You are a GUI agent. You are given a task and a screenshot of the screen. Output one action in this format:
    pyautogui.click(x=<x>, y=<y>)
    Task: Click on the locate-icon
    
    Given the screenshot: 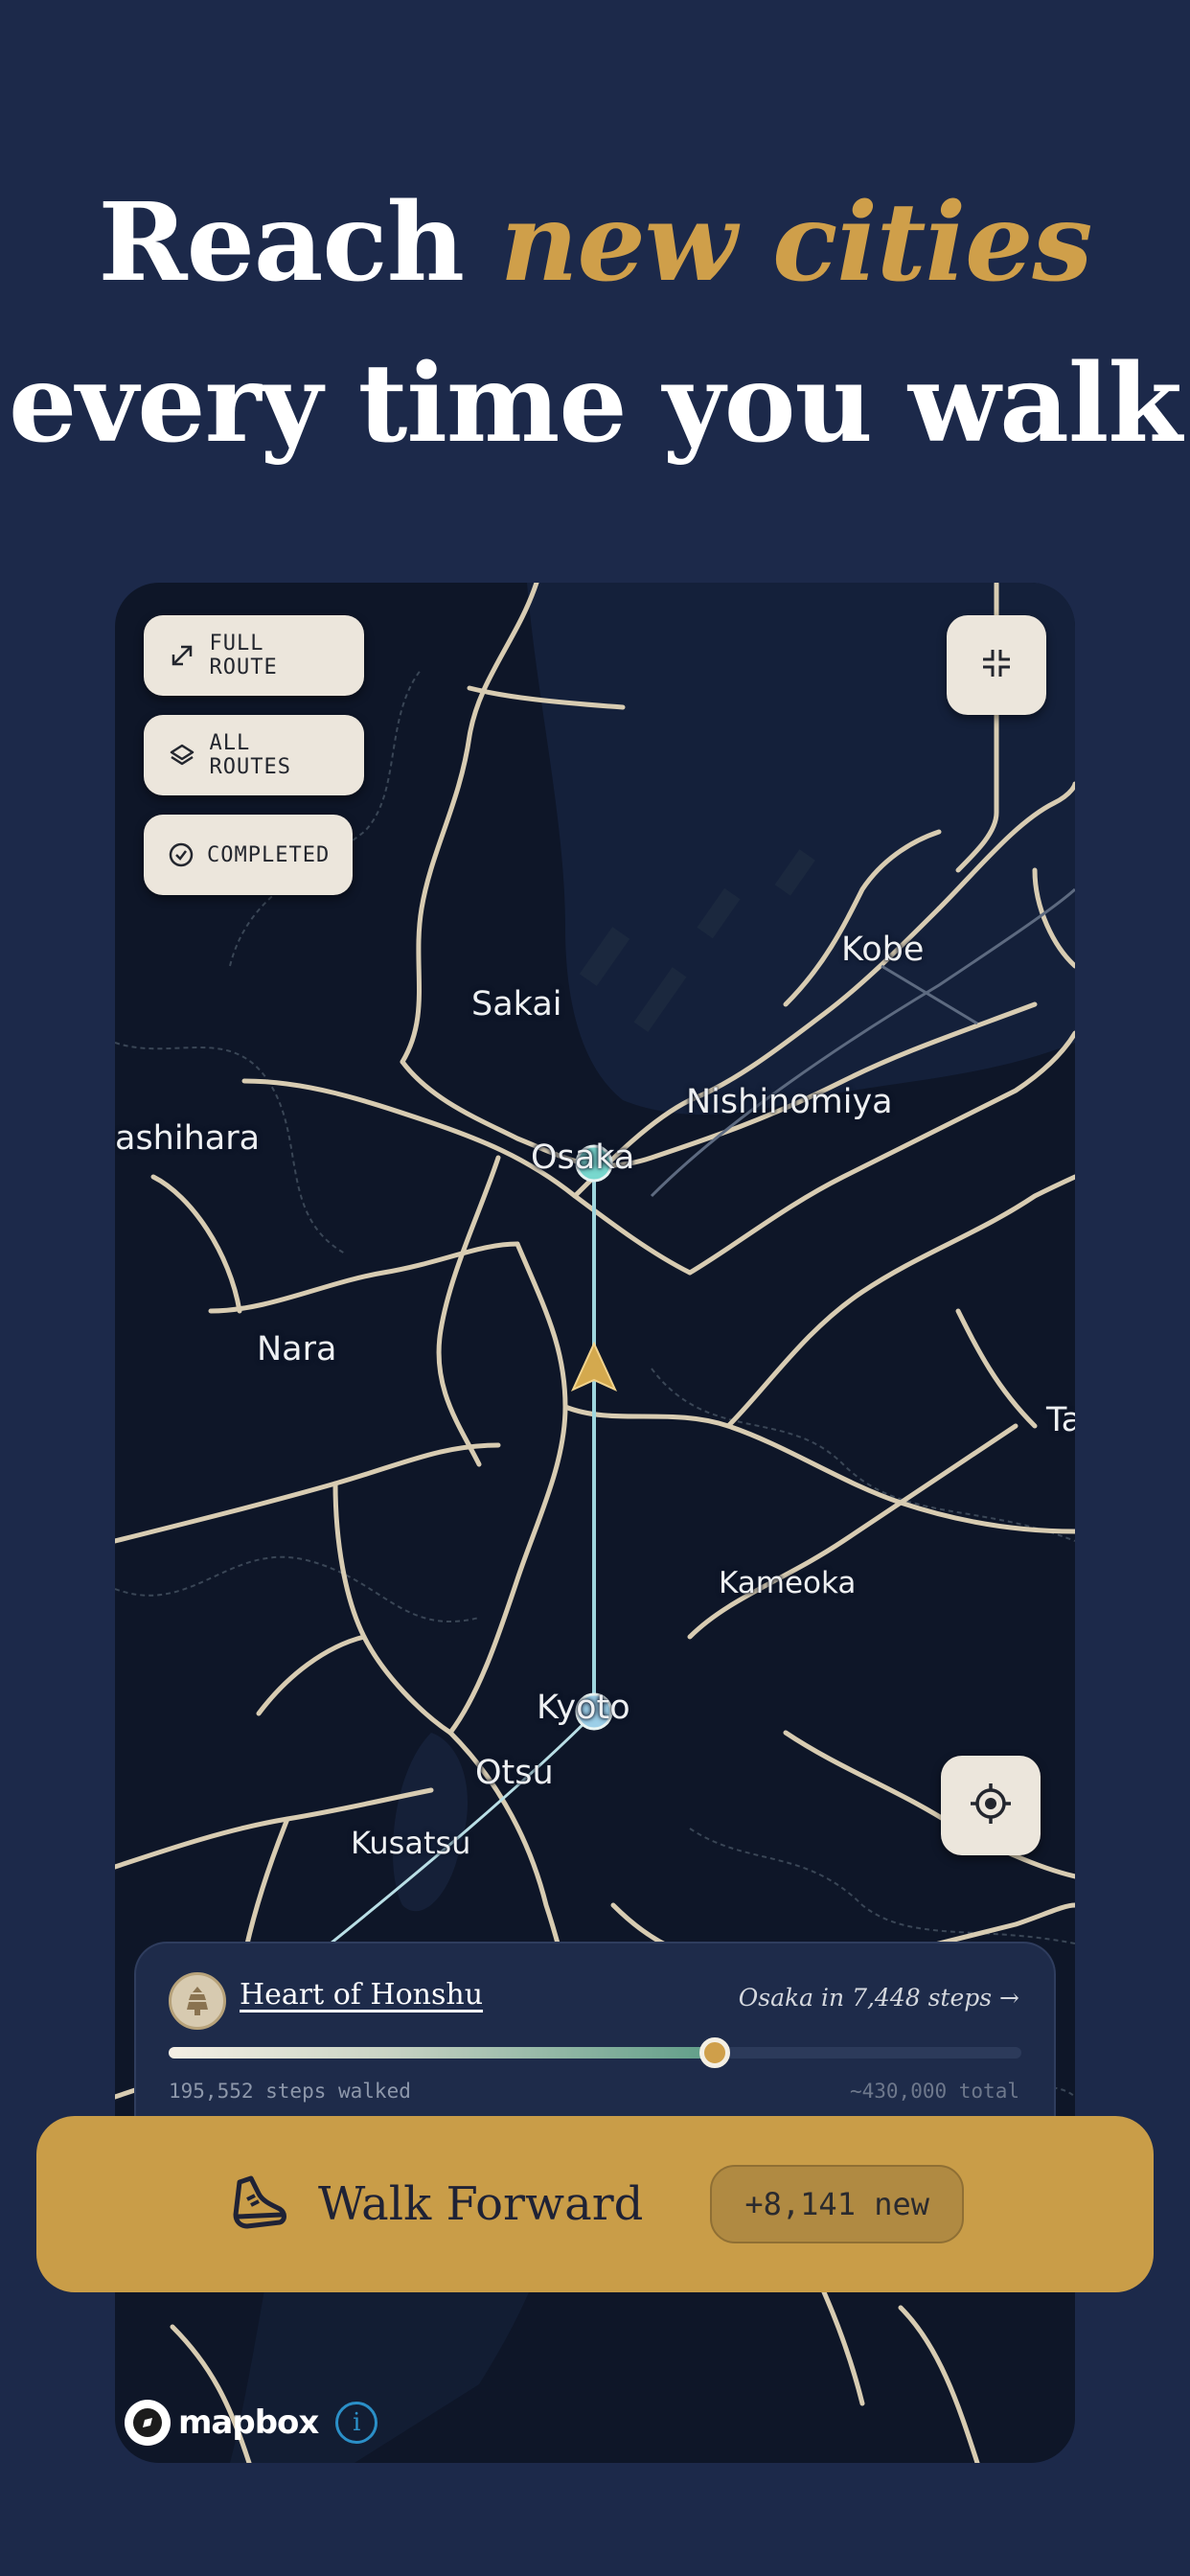 What is the action you would take?
    pyautogui.click(x=991, y=1805)
    